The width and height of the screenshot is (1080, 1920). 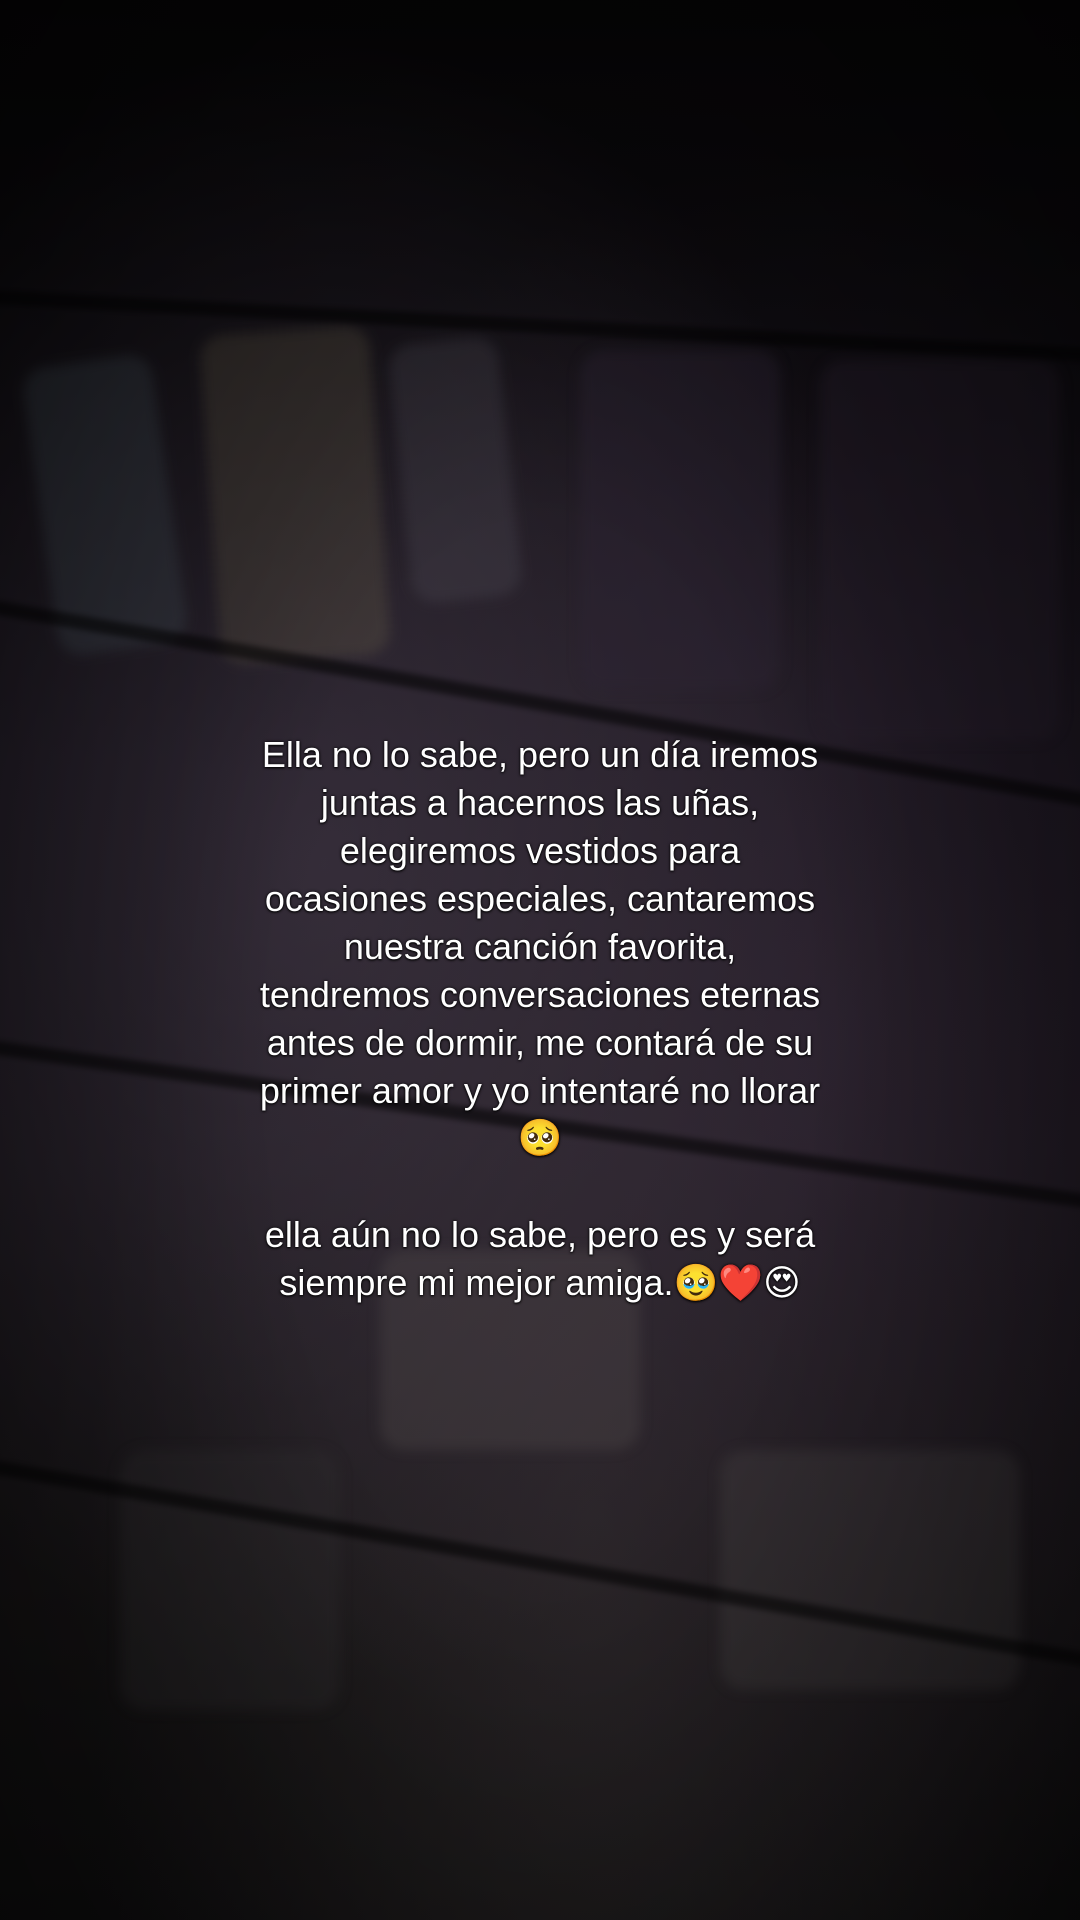 I want to click on caption-line: ella aún no lo sabe, pero es y será, so click(x=540, y=1234).